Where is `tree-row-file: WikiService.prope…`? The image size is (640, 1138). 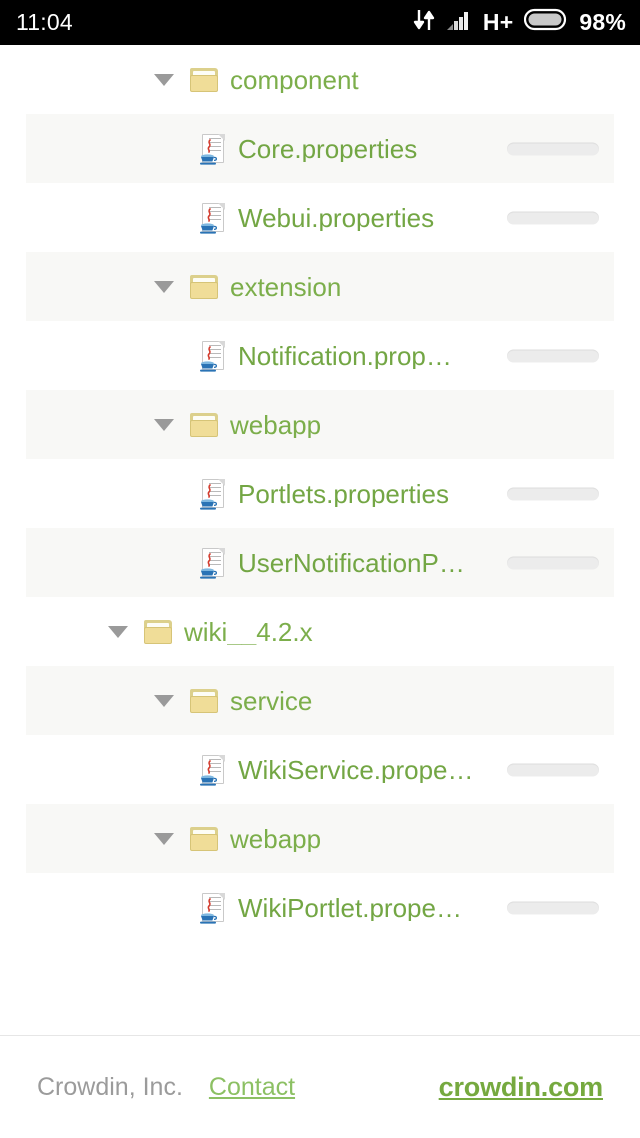 tree-row-file: WikiService.prope… is located at coordinates (320, 769).